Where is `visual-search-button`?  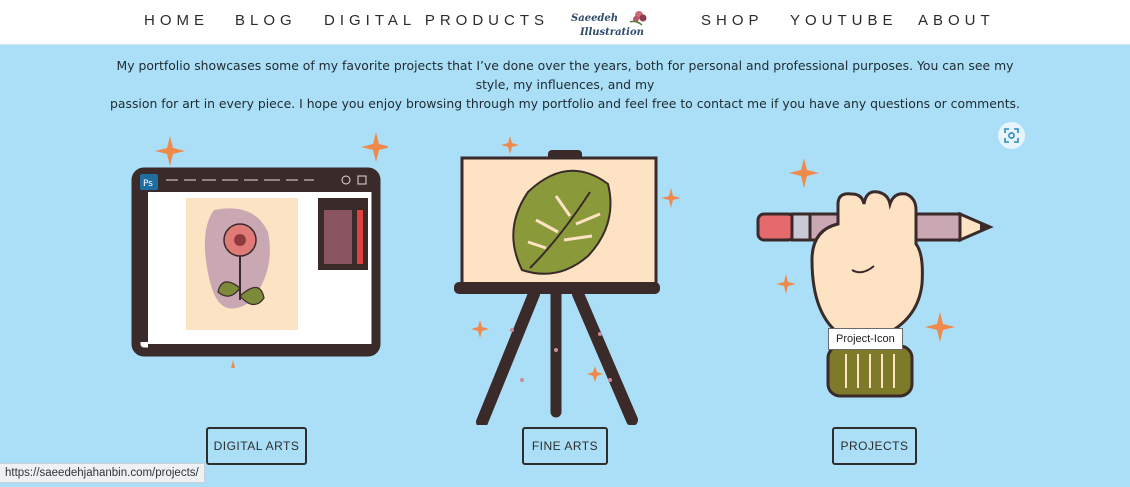 visual-search-button is located at coordinates (1011, 135).